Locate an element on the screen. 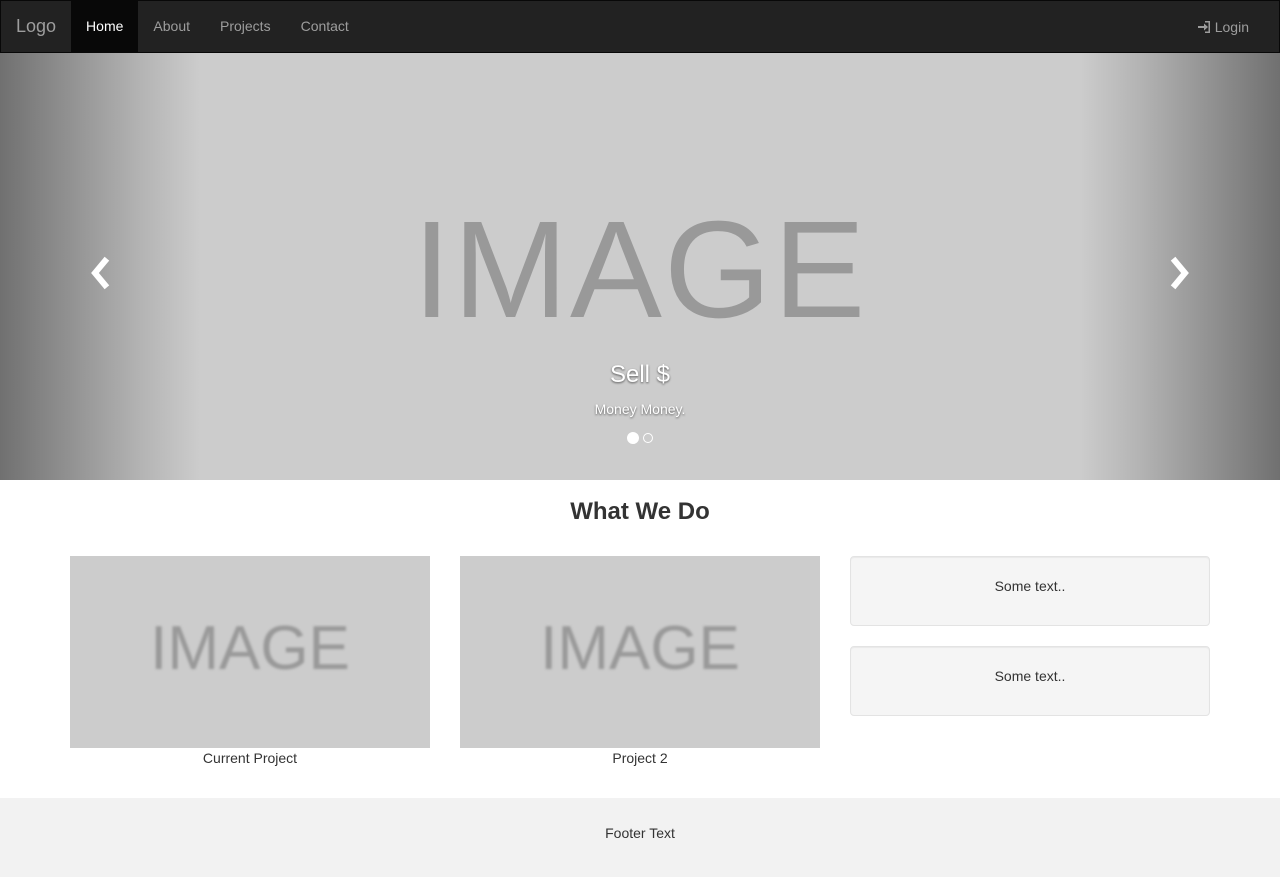 The image size is (1280, 877). project-caption-2: Project 2 is located at coordinates (640, 758).